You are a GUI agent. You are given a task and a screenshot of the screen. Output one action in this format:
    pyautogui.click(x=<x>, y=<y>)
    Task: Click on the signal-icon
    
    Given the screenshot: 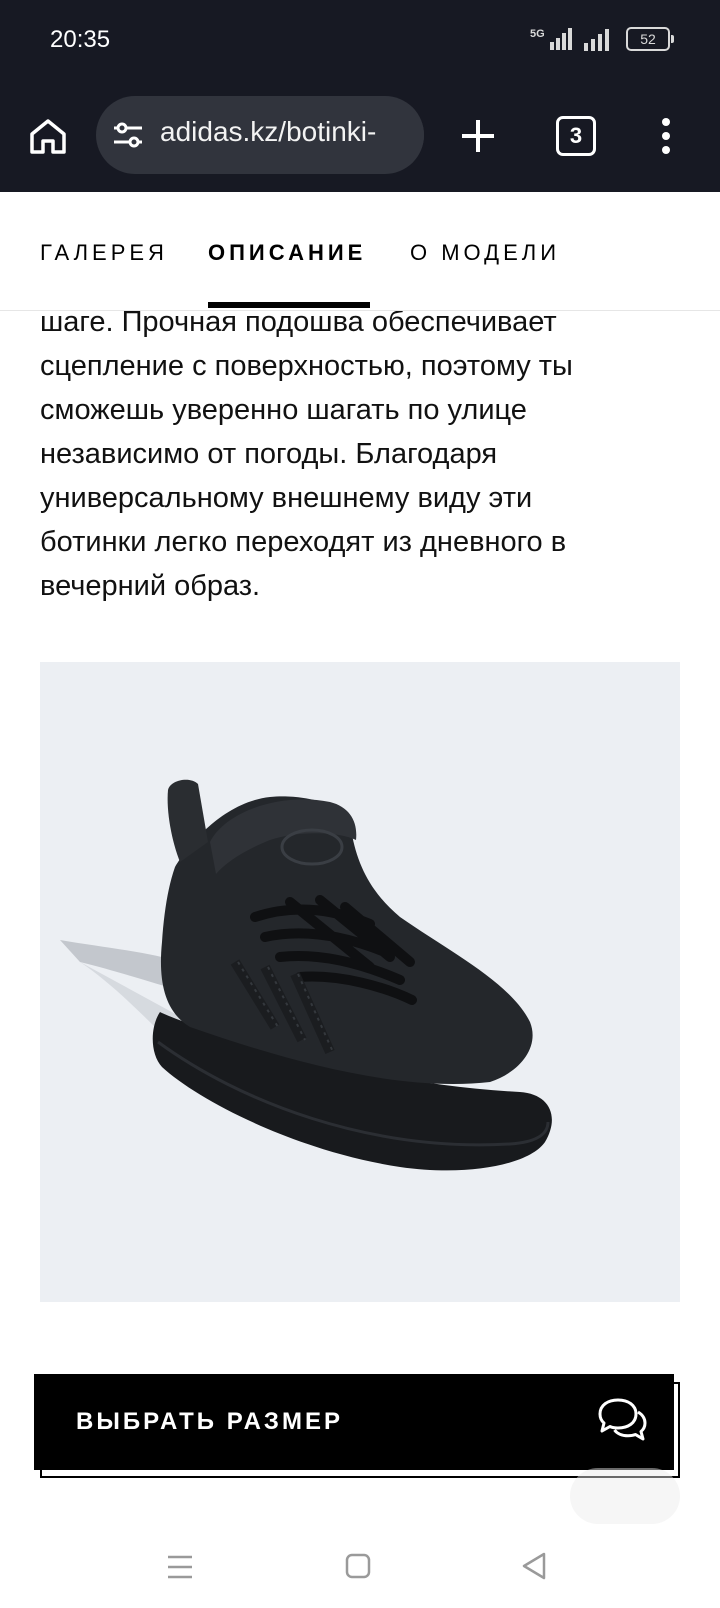 What is the action you would take?
    pyautogui.click(x=596, y=40)
    